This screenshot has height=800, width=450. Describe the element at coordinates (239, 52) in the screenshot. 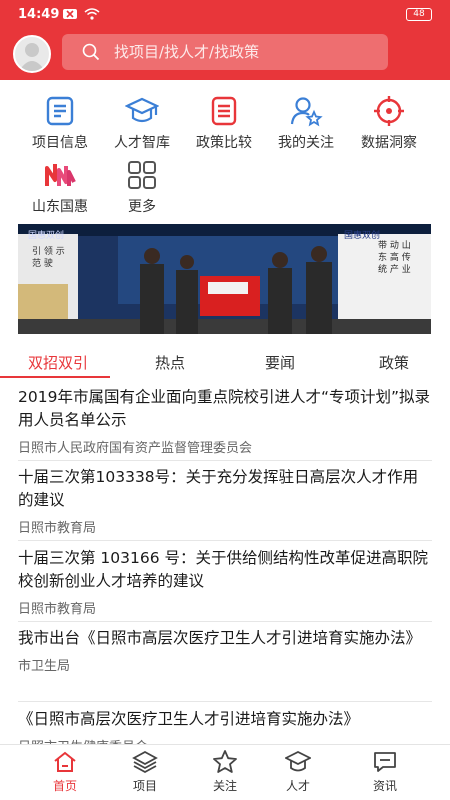

I see `search-input` at that location.